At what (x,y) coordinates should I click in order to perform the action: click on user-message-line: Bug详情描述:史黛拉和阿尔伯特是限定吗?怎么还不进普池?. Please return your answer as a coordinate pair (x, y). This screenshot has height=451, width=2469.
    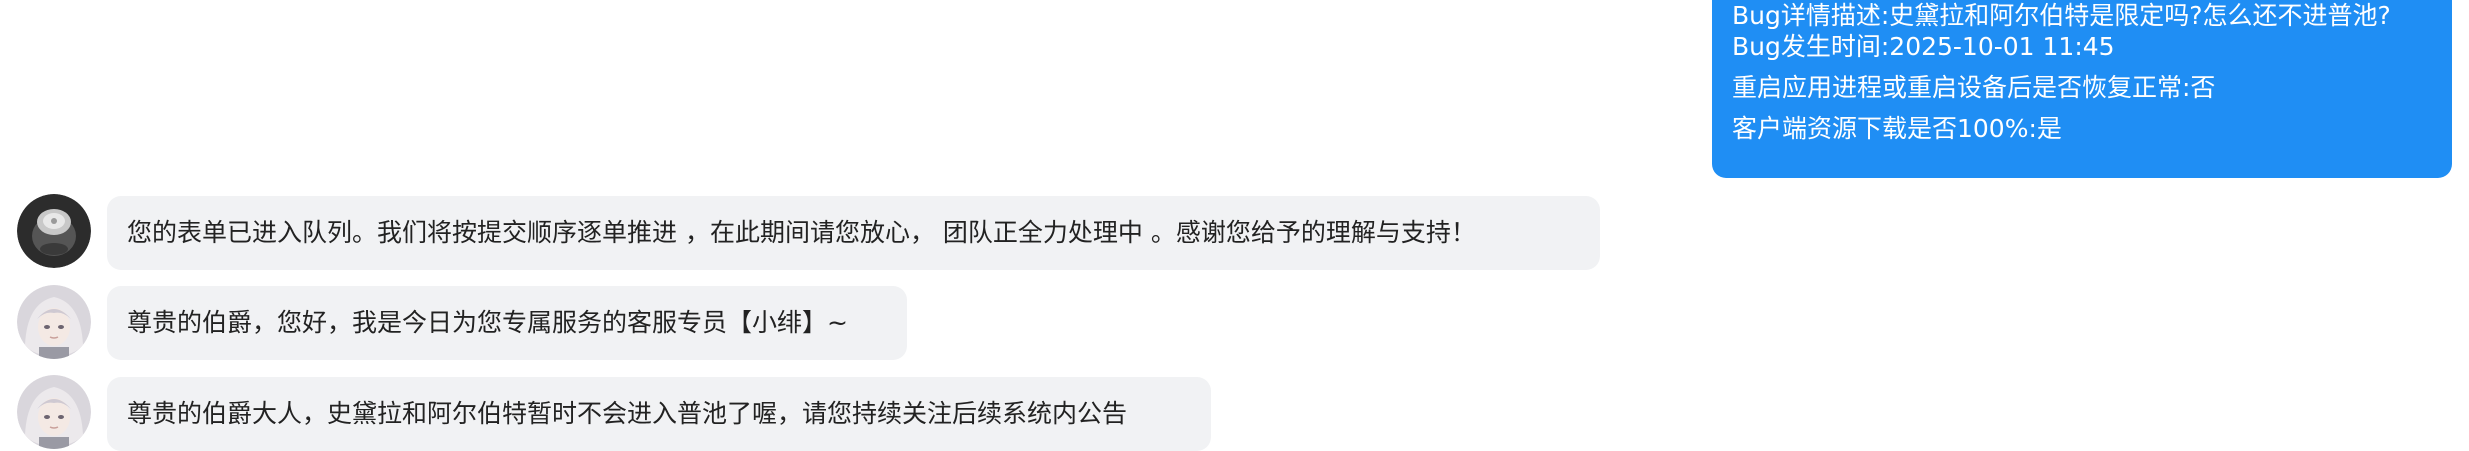
    Looking at the image, I should click on (2061, 15).